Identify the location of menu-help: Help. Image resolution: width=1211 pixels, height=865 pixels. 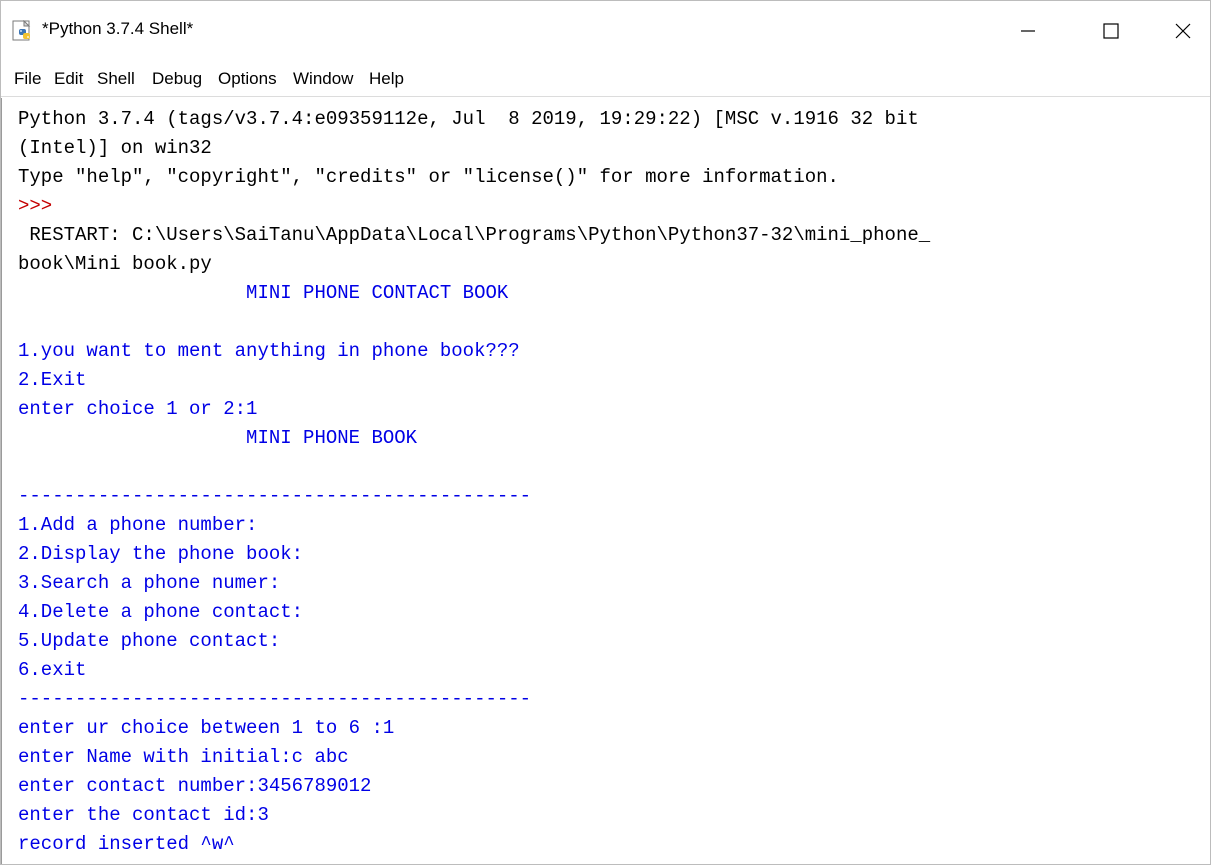
(386, 79).